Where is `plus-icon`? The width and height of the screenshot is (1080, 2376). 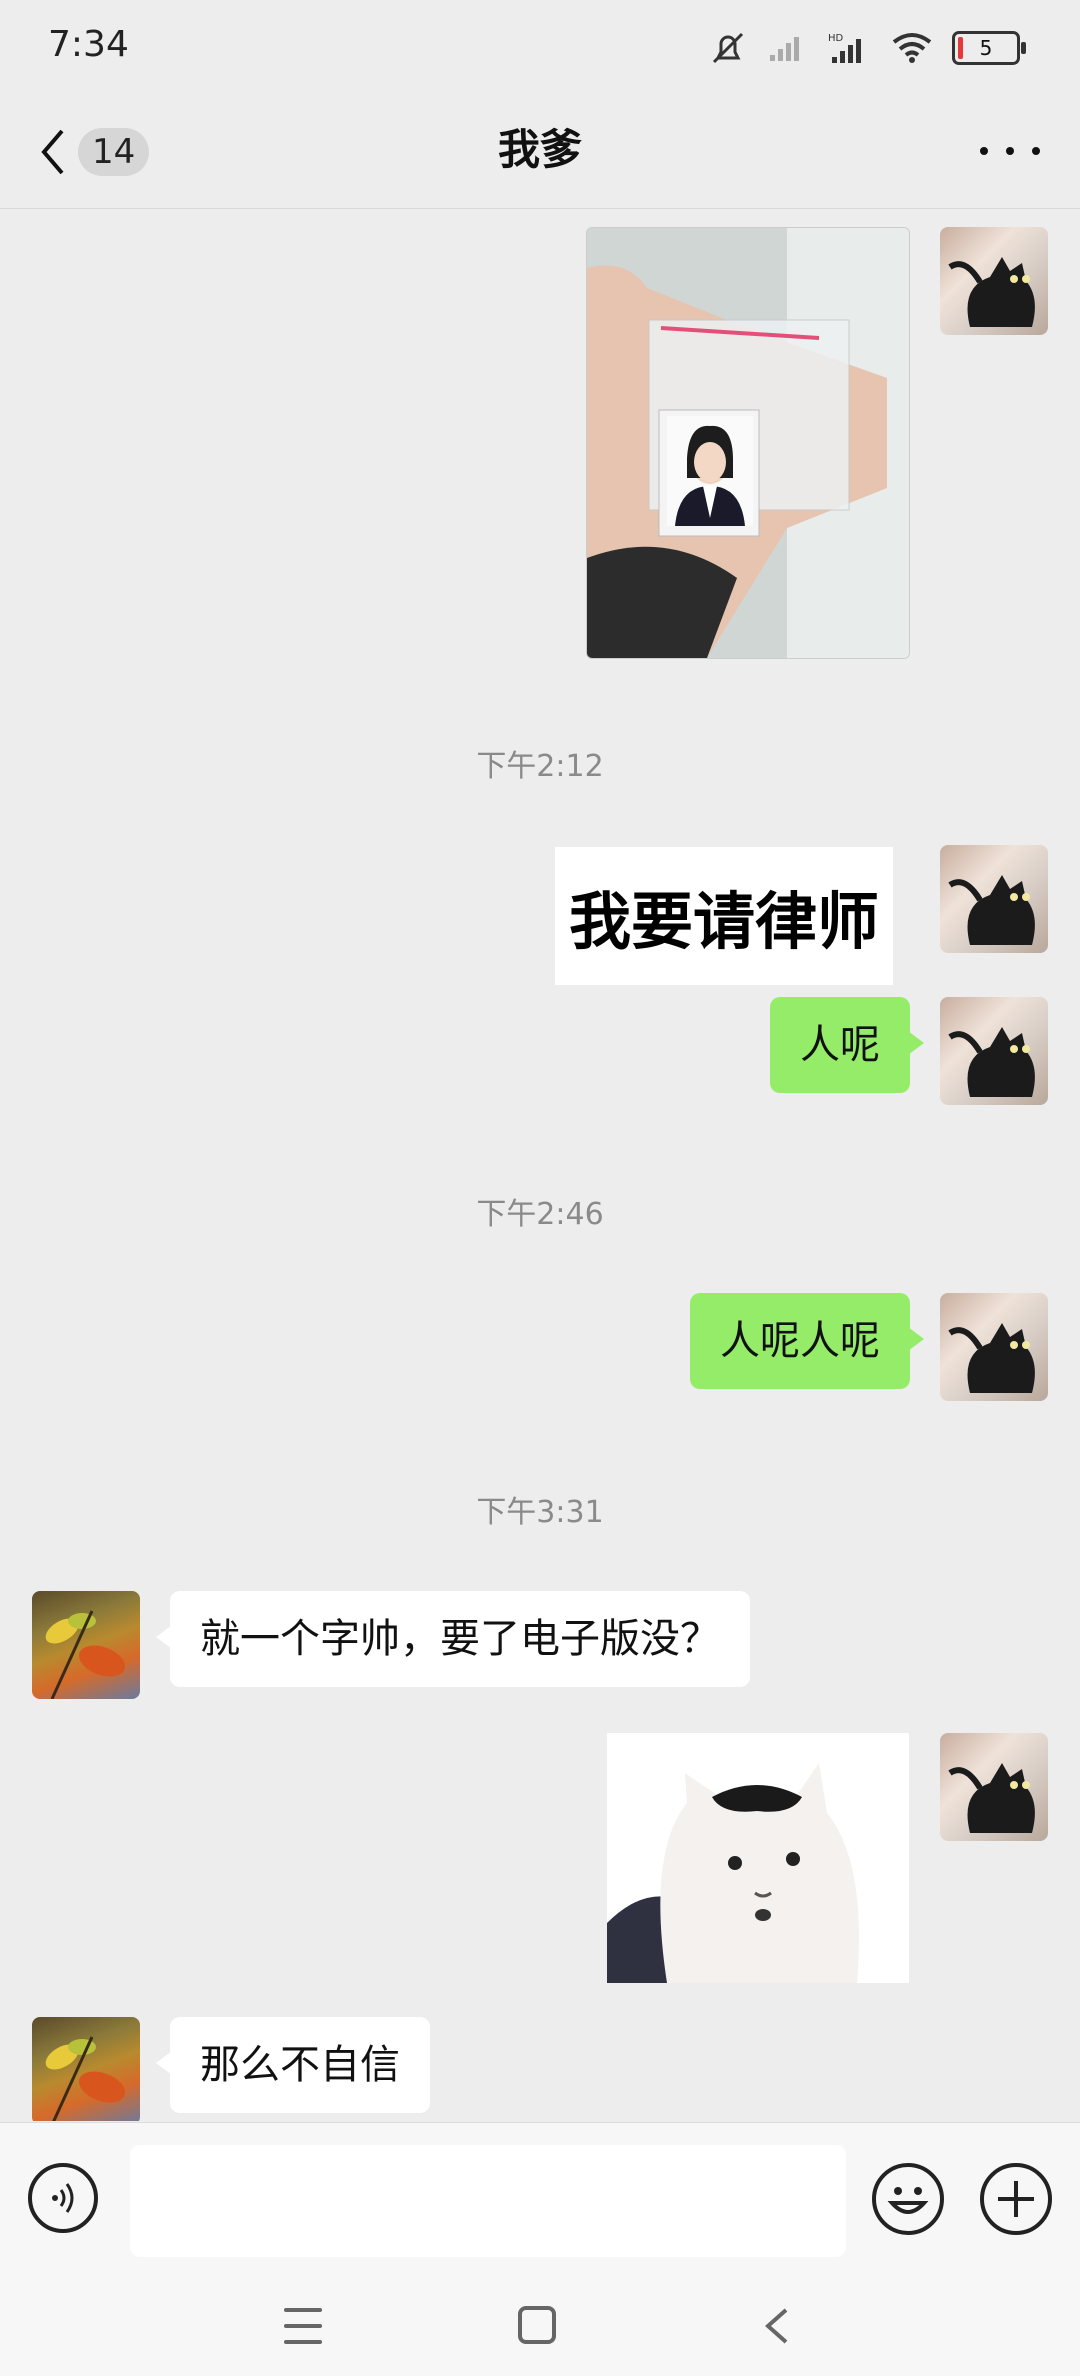 plus-icon is located at coordinates (1016, 2199).